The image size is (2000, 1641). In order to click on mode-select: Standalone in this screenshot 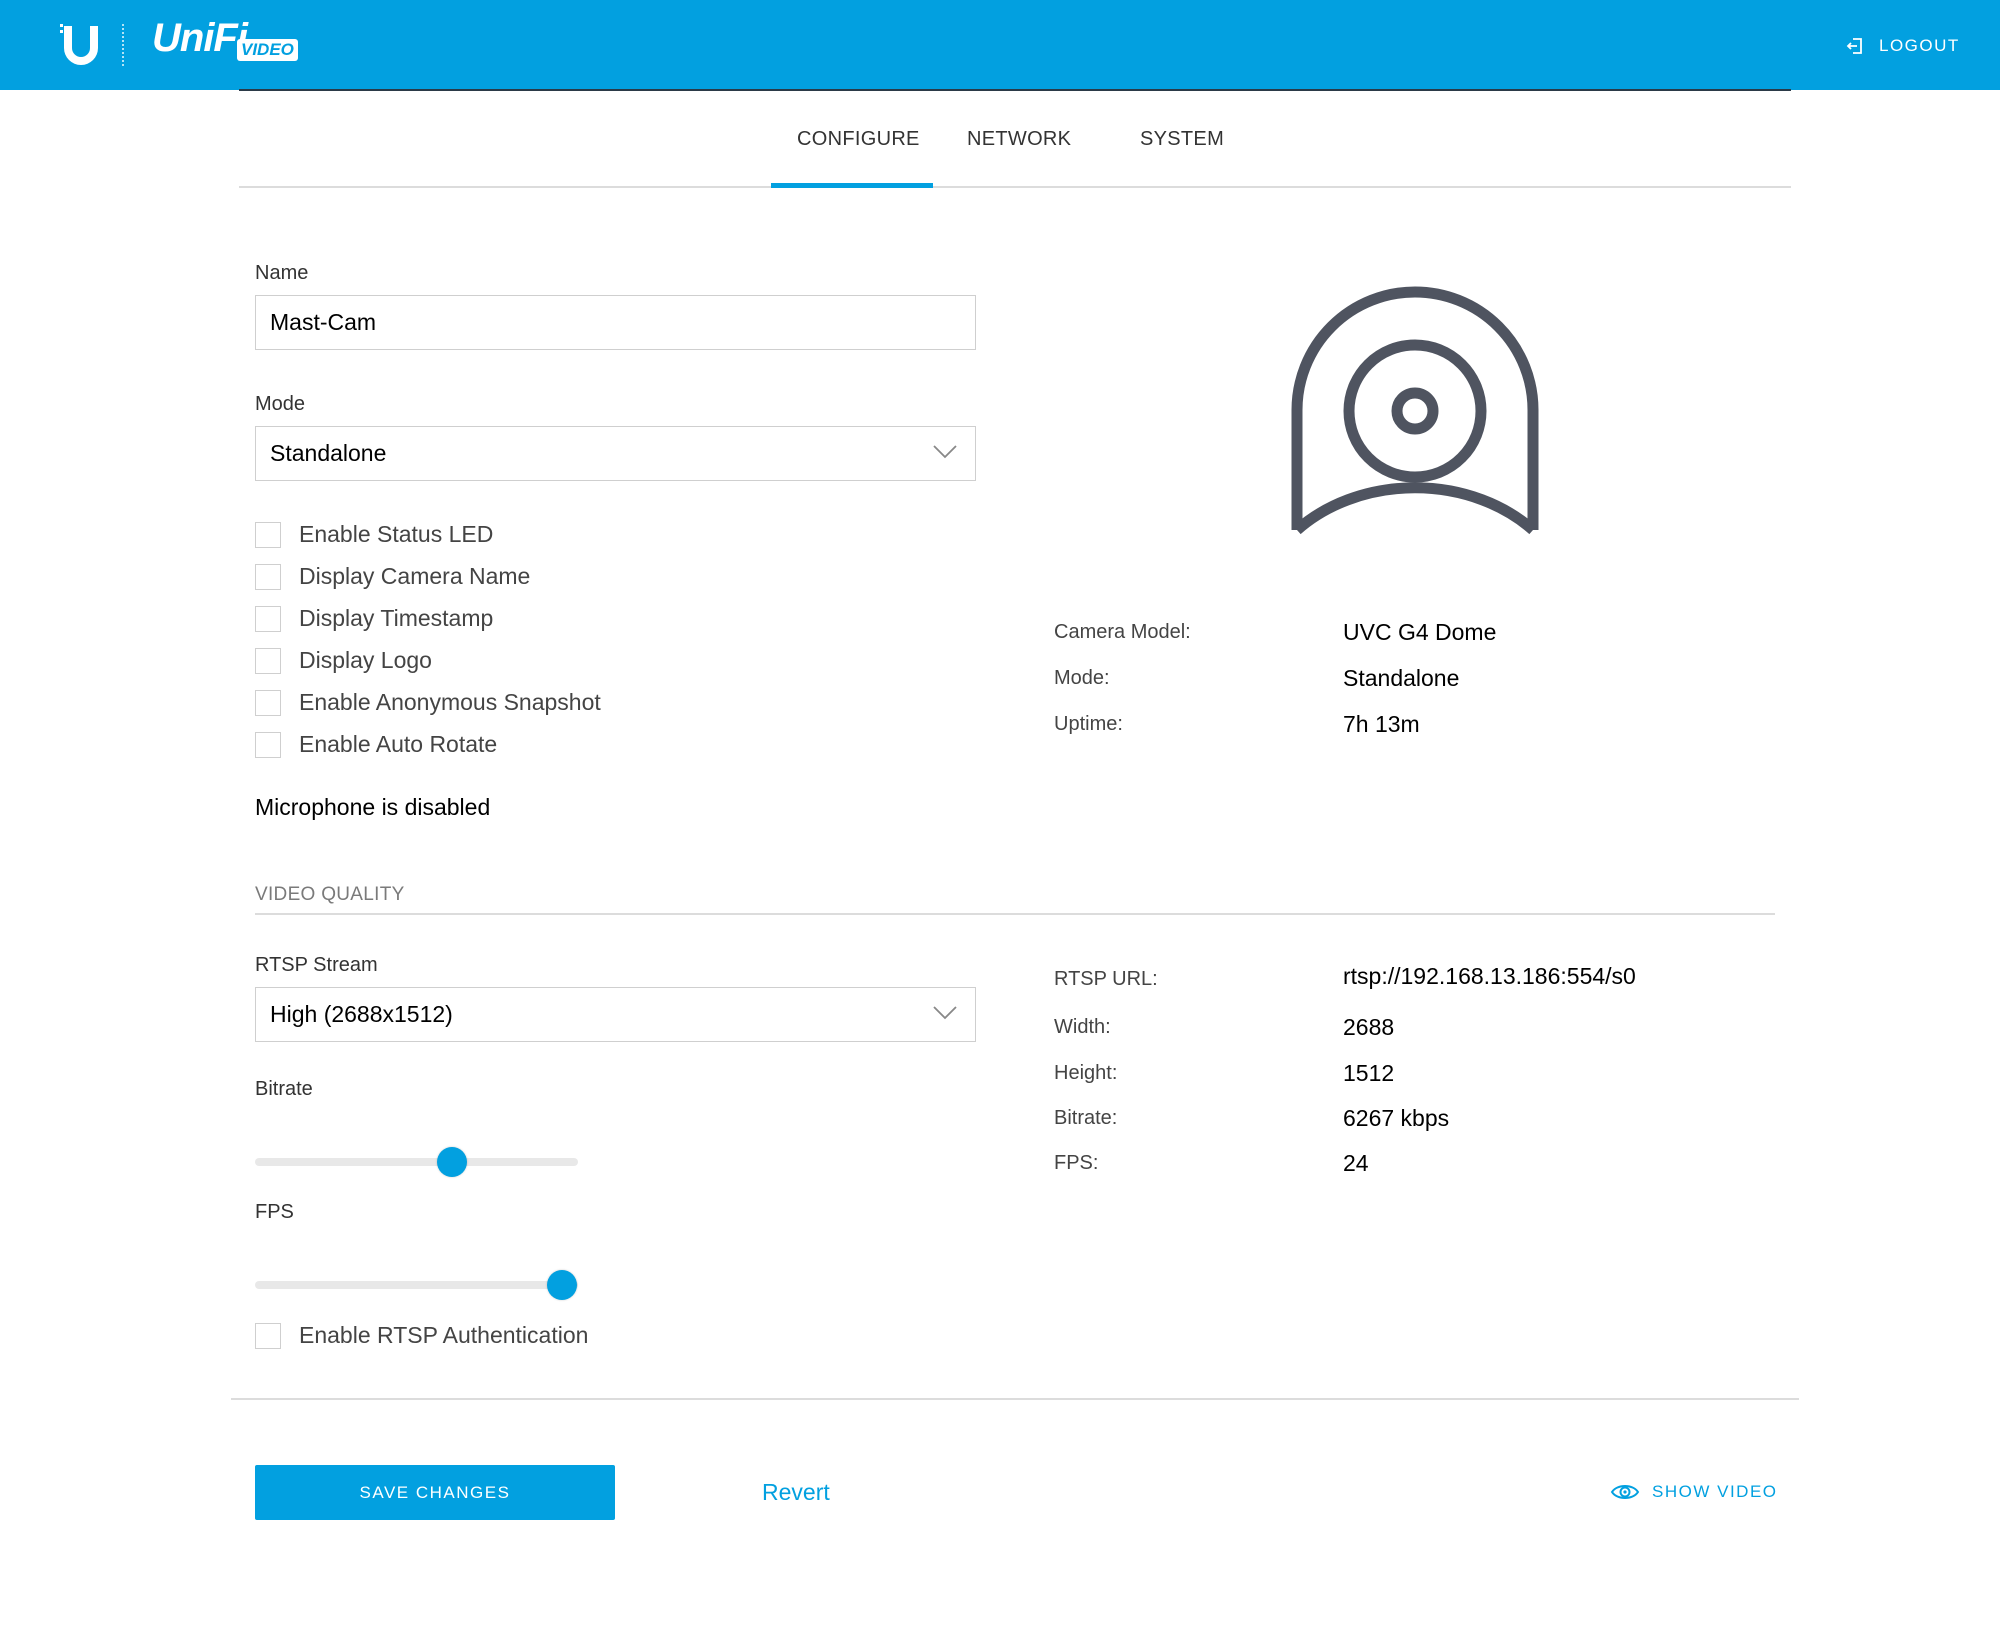, I will do `click(615, 453)`.